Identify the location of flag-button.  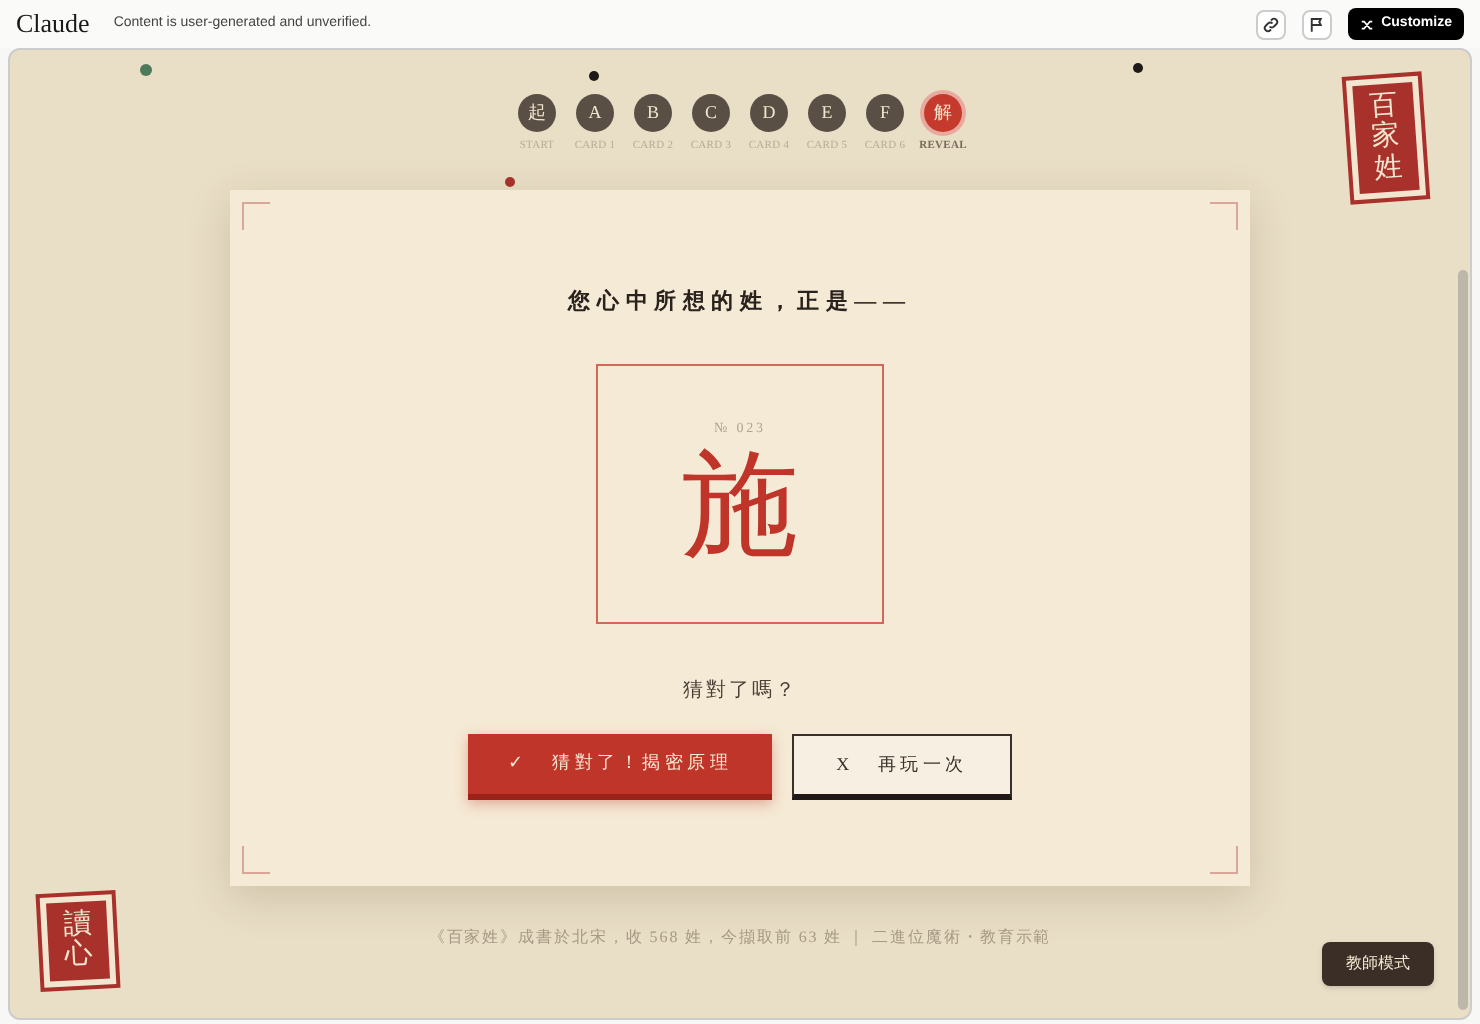
(1316, 24).